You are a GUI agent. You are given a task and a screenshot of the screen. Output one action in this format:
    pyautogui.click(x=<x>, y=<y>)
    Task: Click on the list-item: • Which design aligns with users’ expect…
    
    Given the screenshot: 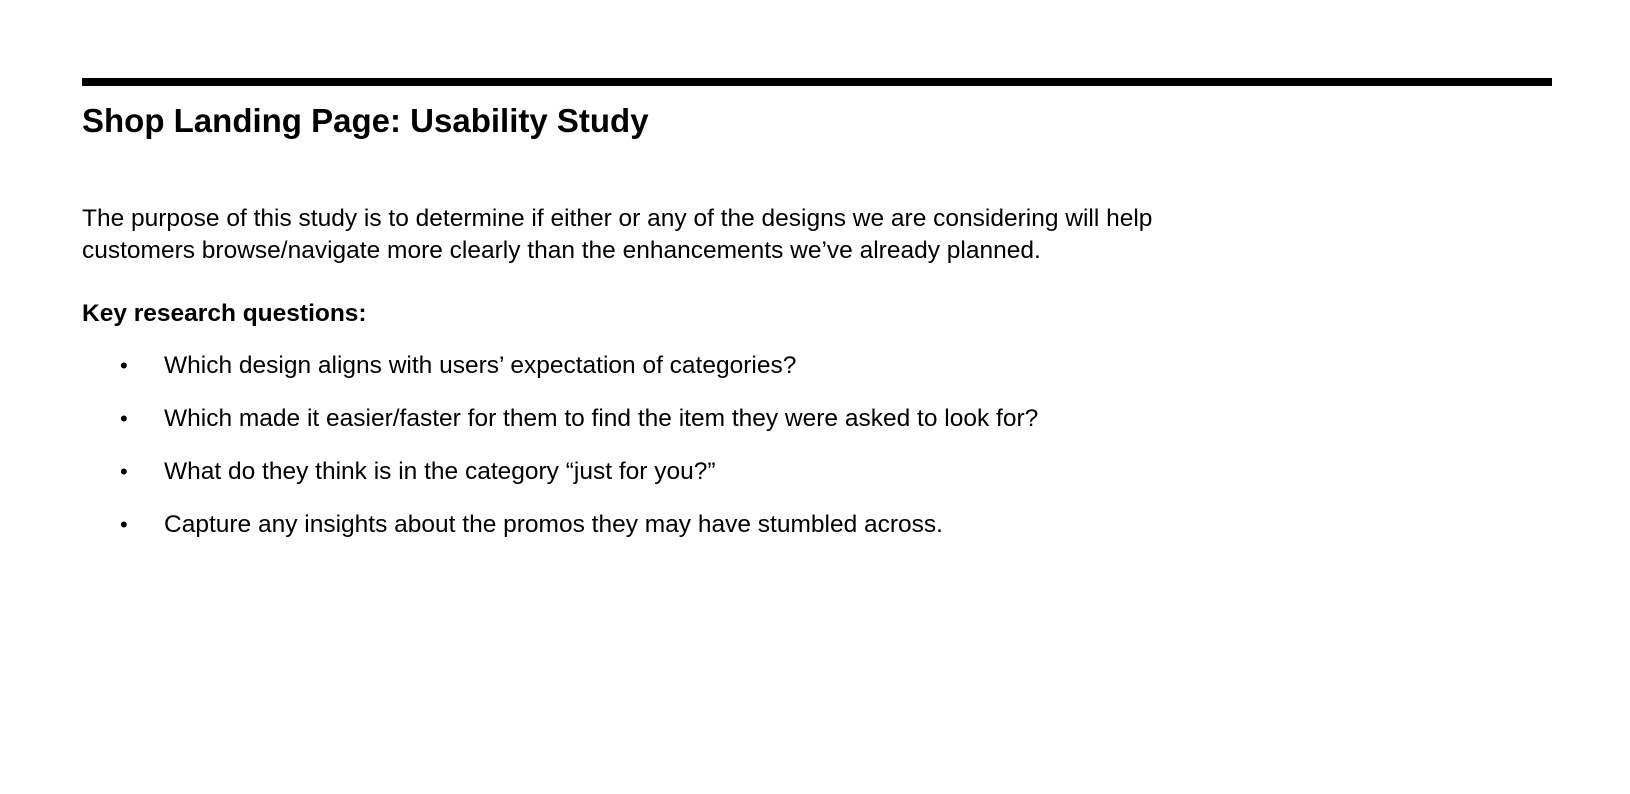 What is the action you would take?
    pyautogui.click(x=732, y=376)
    